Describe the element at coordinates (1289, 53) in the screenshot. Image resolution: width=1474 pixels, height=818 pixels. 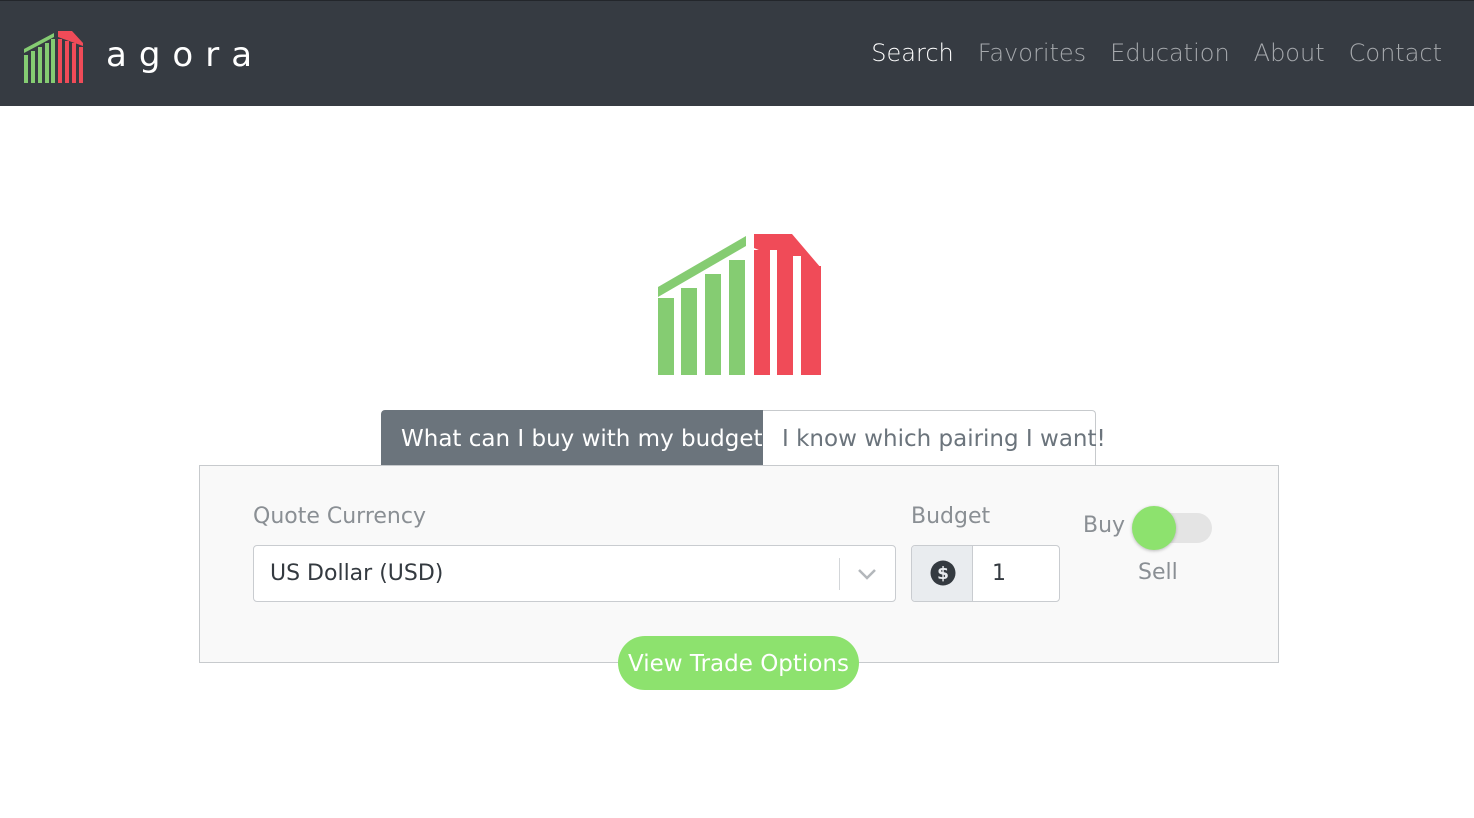
I see `nav-about: About` at that location.